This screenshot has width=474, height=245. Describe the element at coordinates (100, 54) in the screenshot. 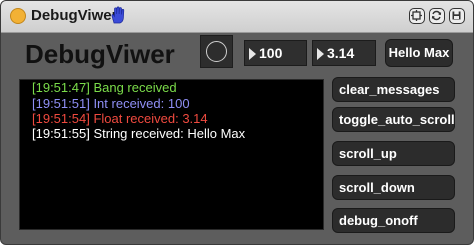

I see `app-title: DebugViwer` at that location.